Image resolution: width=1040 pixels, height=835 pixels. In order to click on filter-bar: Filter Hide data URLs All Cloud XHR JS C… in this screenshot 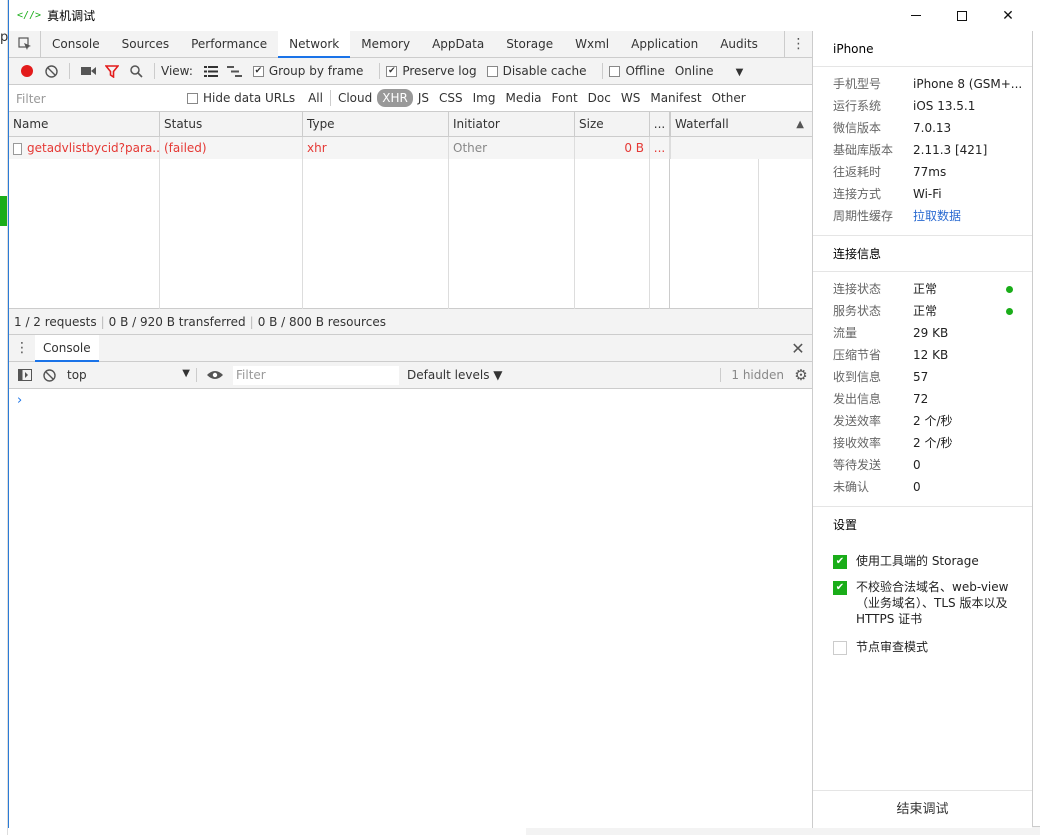, I will do `click(410, 98)`.